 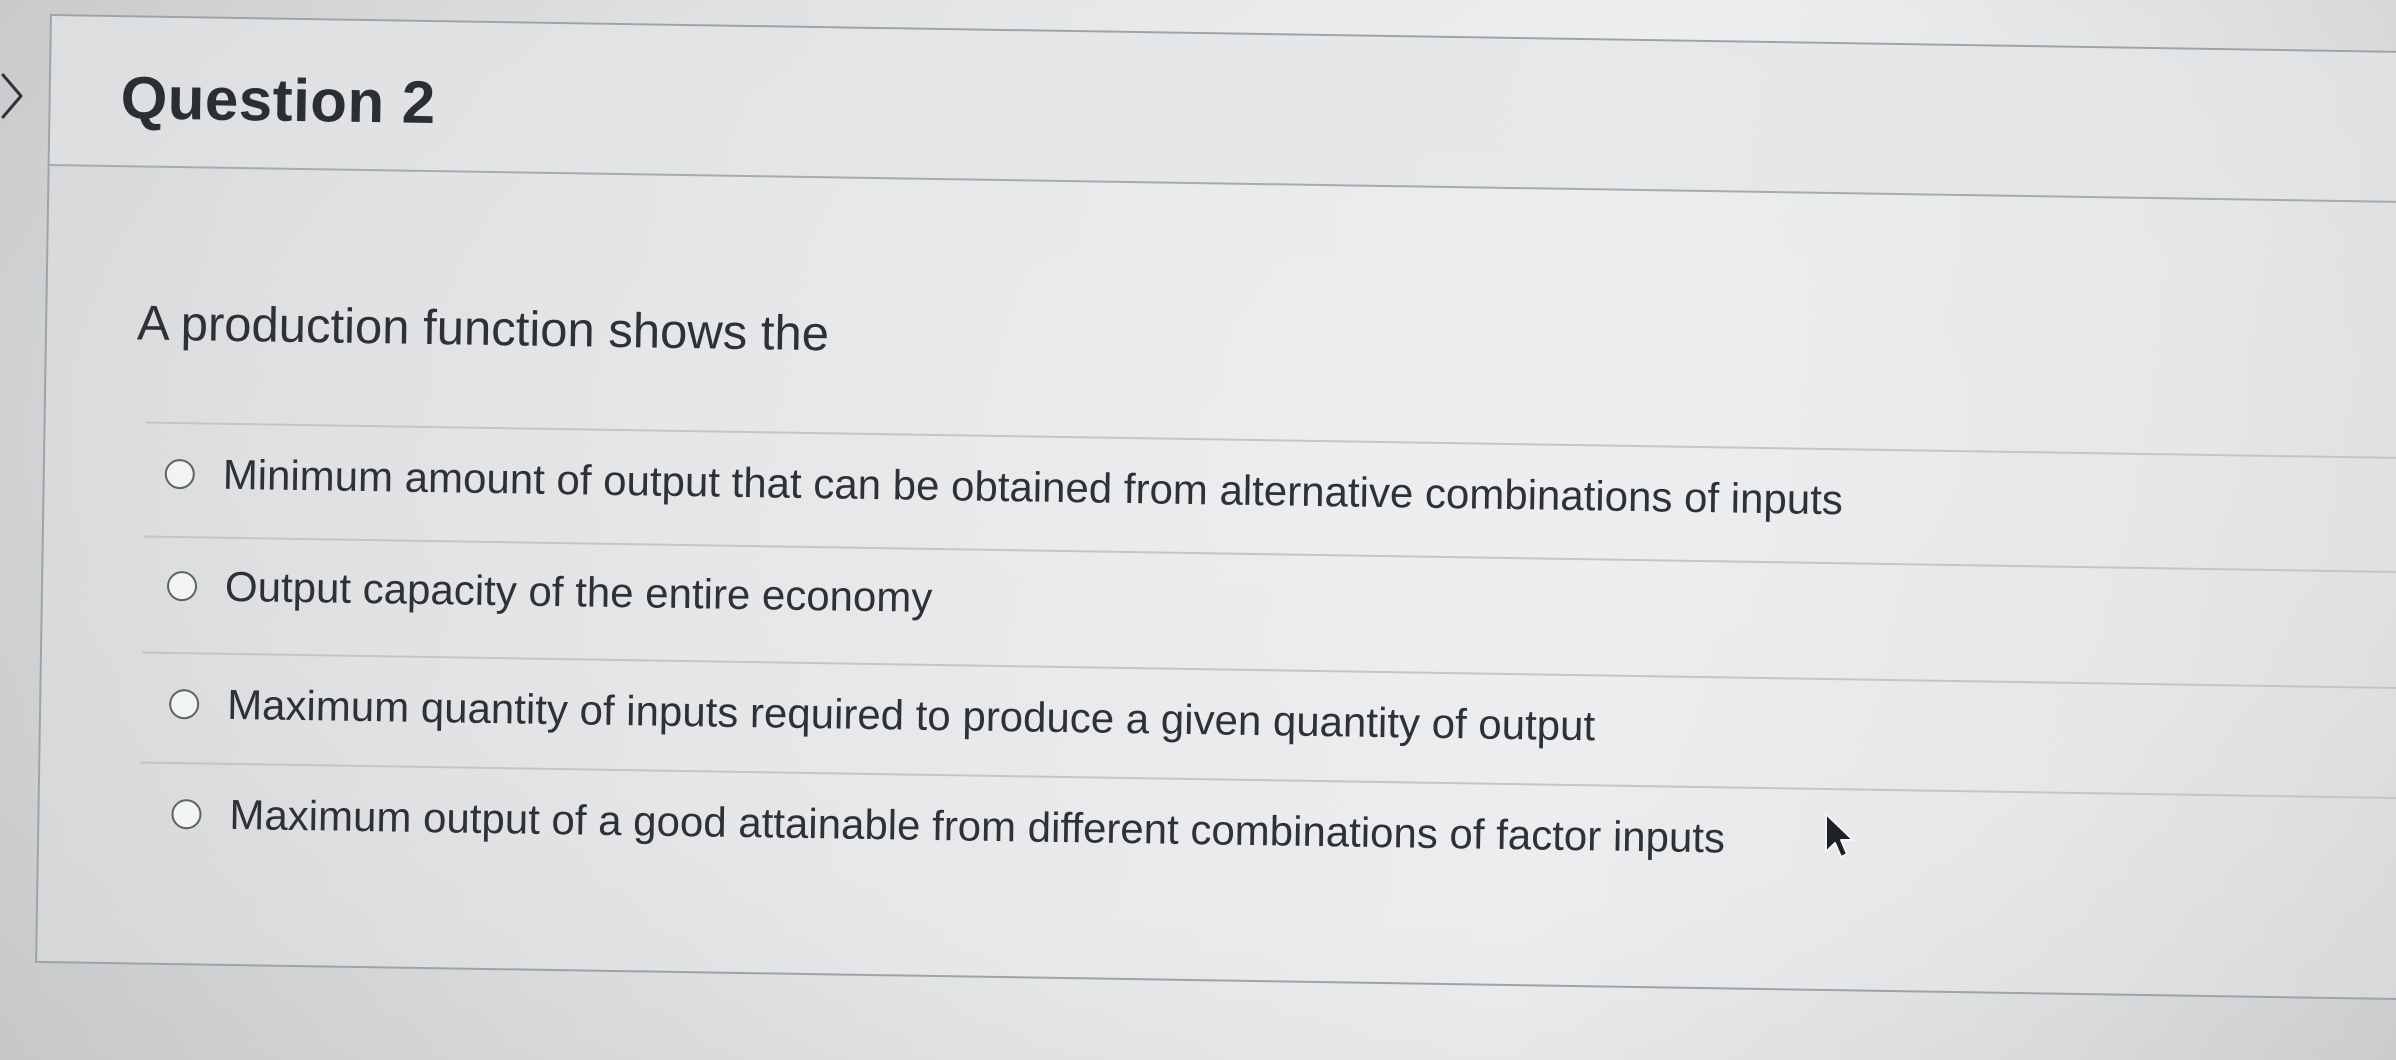 What do you see at coordinates (483, 329) in the screenshot?
I see `question-prompt: A production function shows the` at bounding box center [483, 329].